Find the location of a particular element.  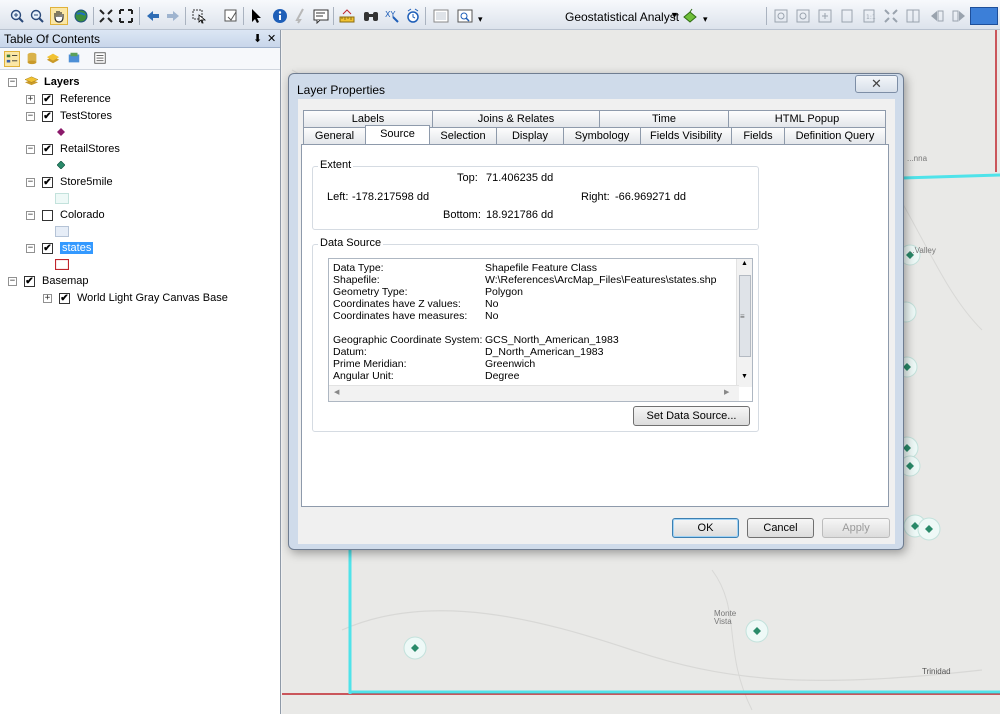

hyperlink-icon is located at coordinates (301, 16).